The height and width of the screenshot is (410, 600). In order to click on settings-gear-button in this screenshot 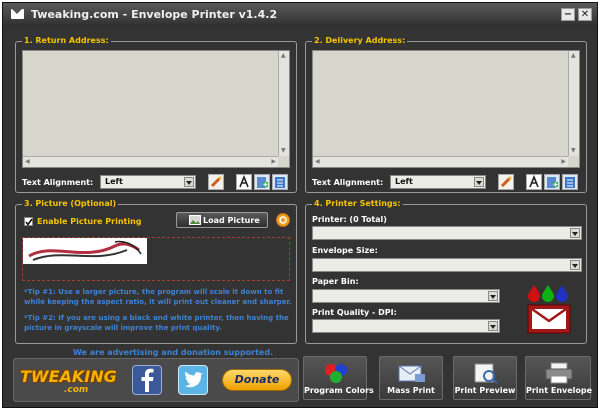, I will do `click(283, 220)`.